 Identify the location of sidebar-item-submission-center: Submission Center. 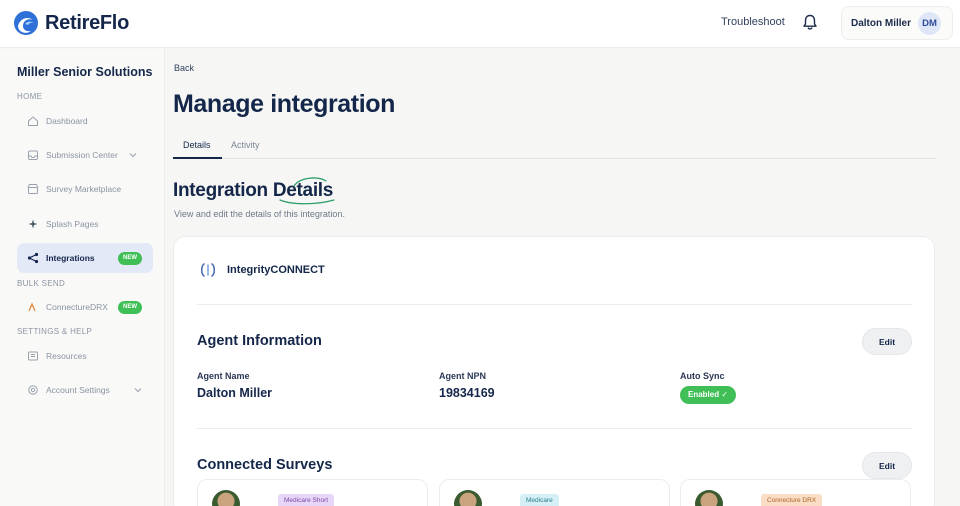
(85, 155).